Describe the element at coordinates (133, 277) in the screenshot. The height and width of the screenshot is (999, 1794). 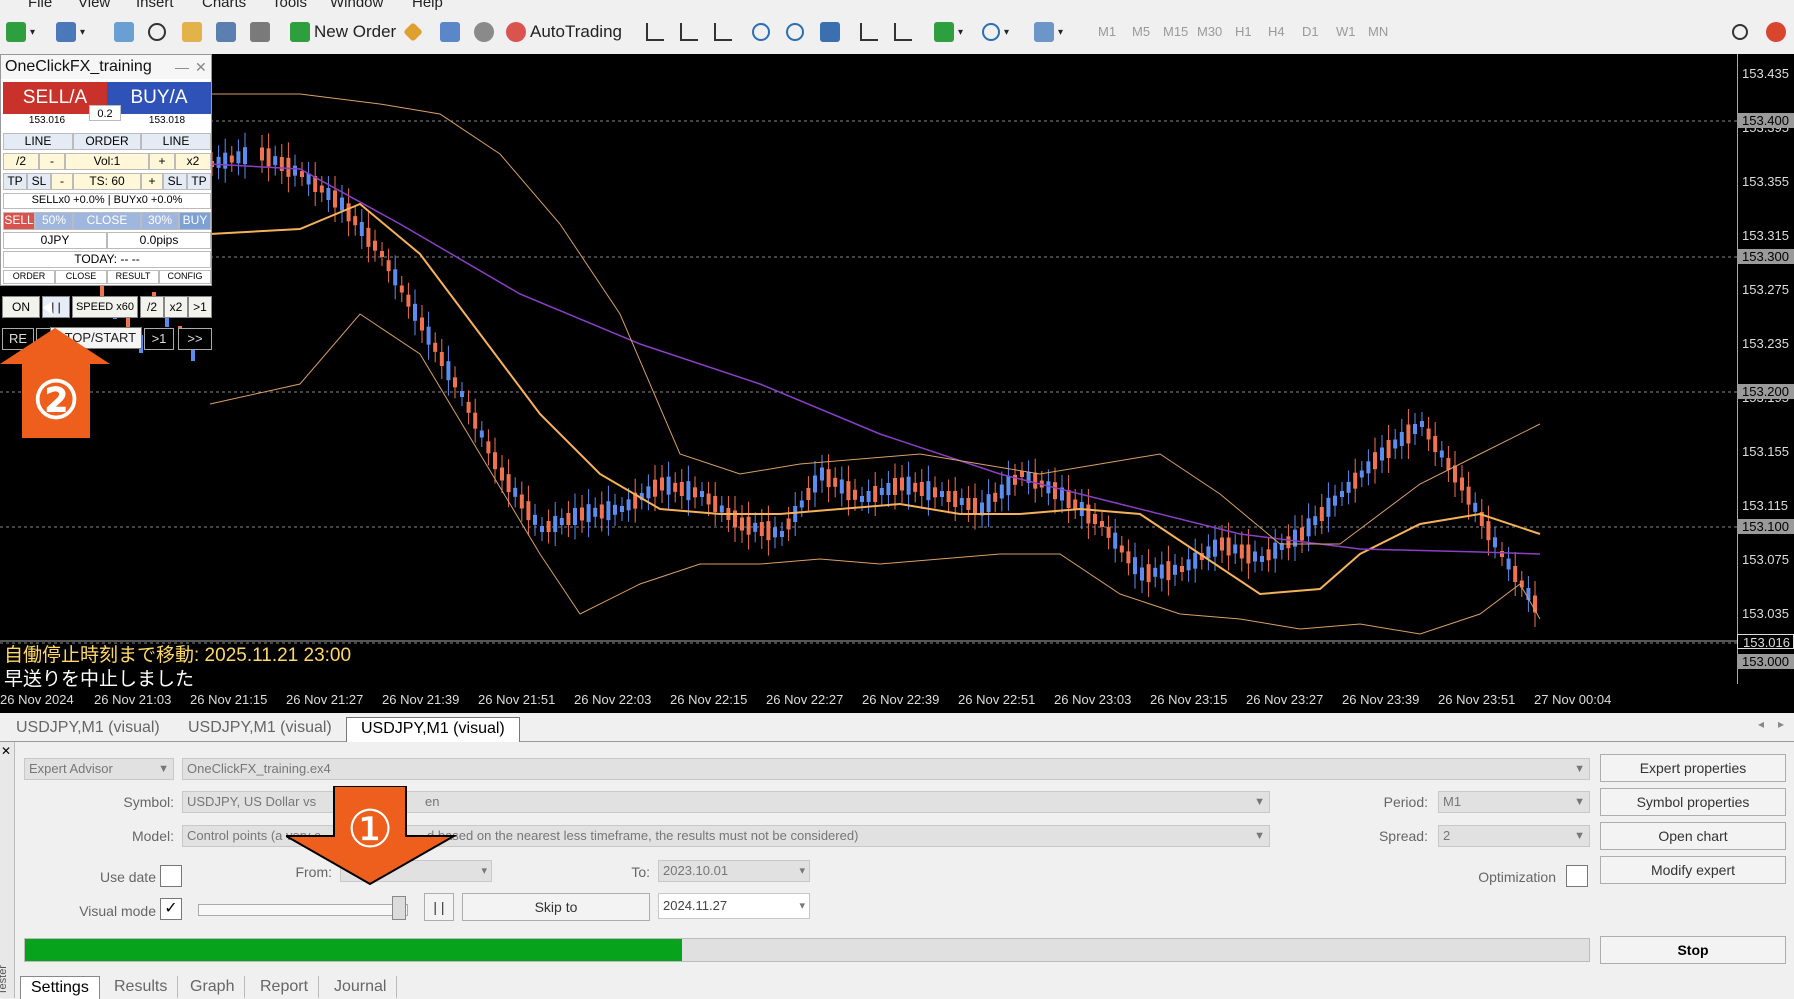
I see `result-tab-button: RESULT` at that location.